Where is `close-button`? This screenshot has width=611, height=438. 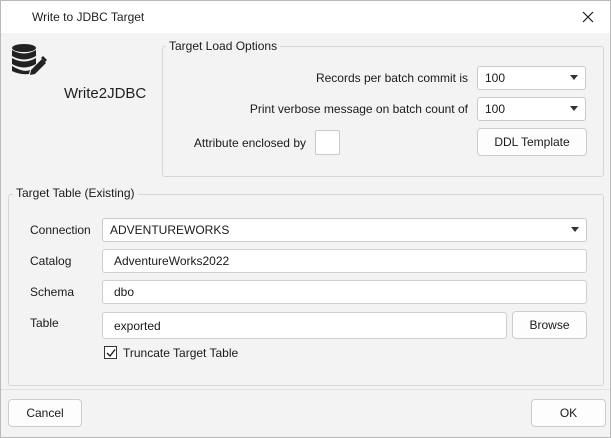
close-button is located at coordinates (588, 17).